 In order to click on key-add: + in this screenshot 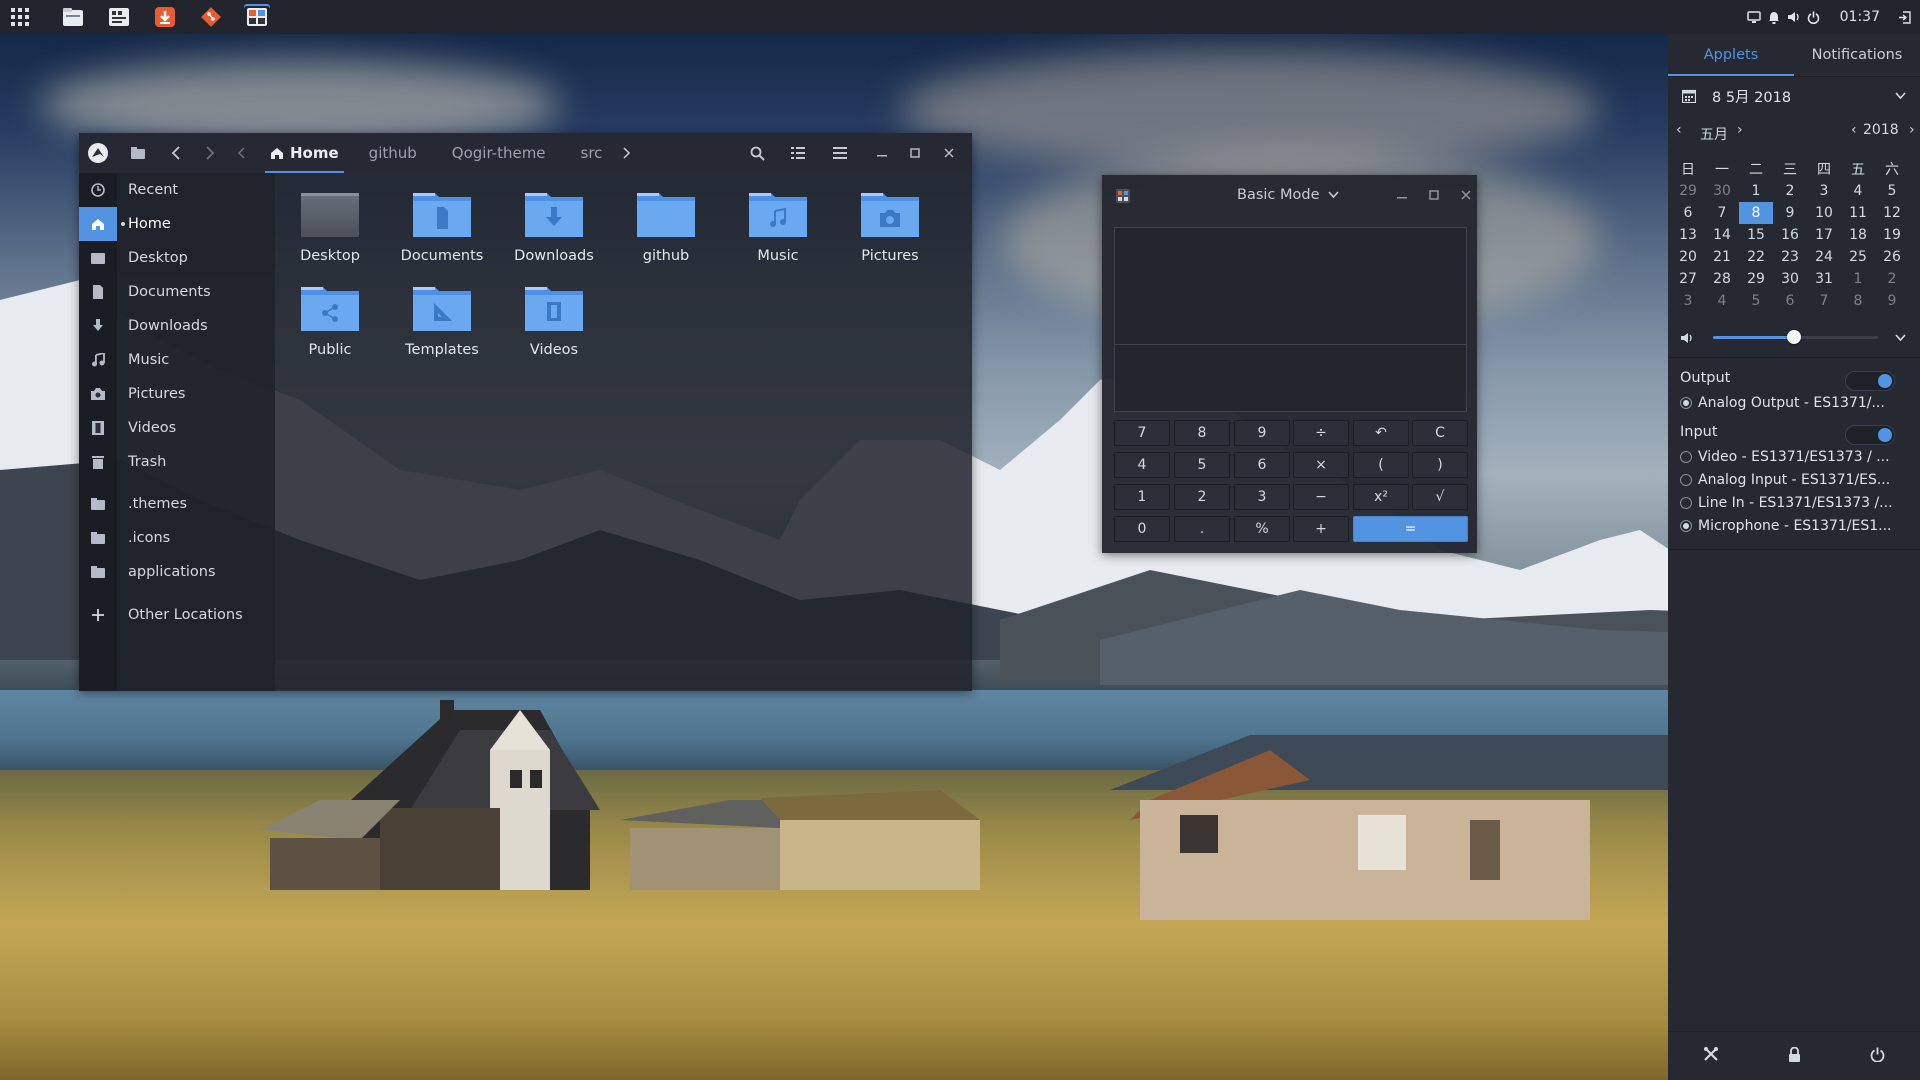, I will do `click(1321, 529)`.